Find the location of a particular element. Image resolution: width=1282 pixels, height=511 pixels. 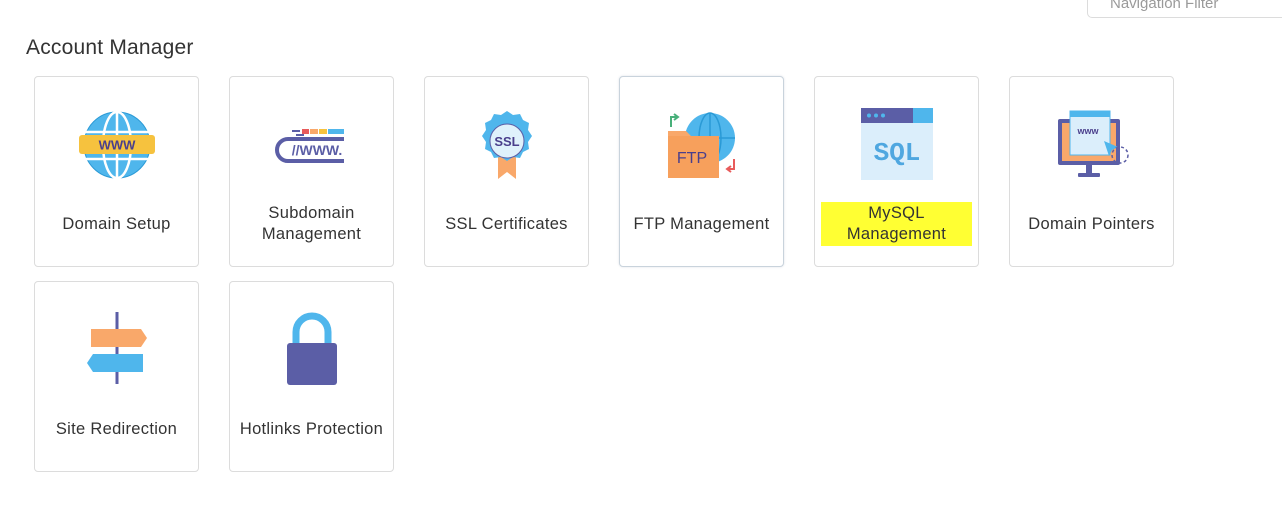

tile-domain-setup: WWW Domain Setup is located at coordinates (116, 171).